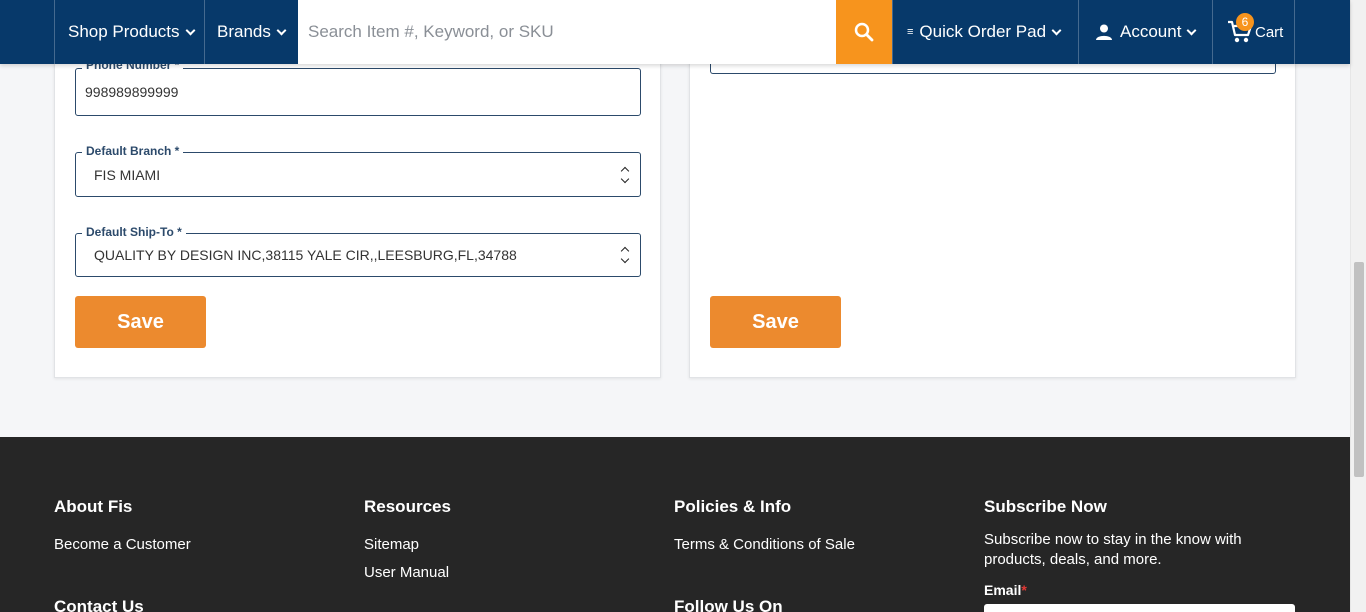 The image size is (1366, 612). I want to click on save-button-right: Save, so click(775, 322).